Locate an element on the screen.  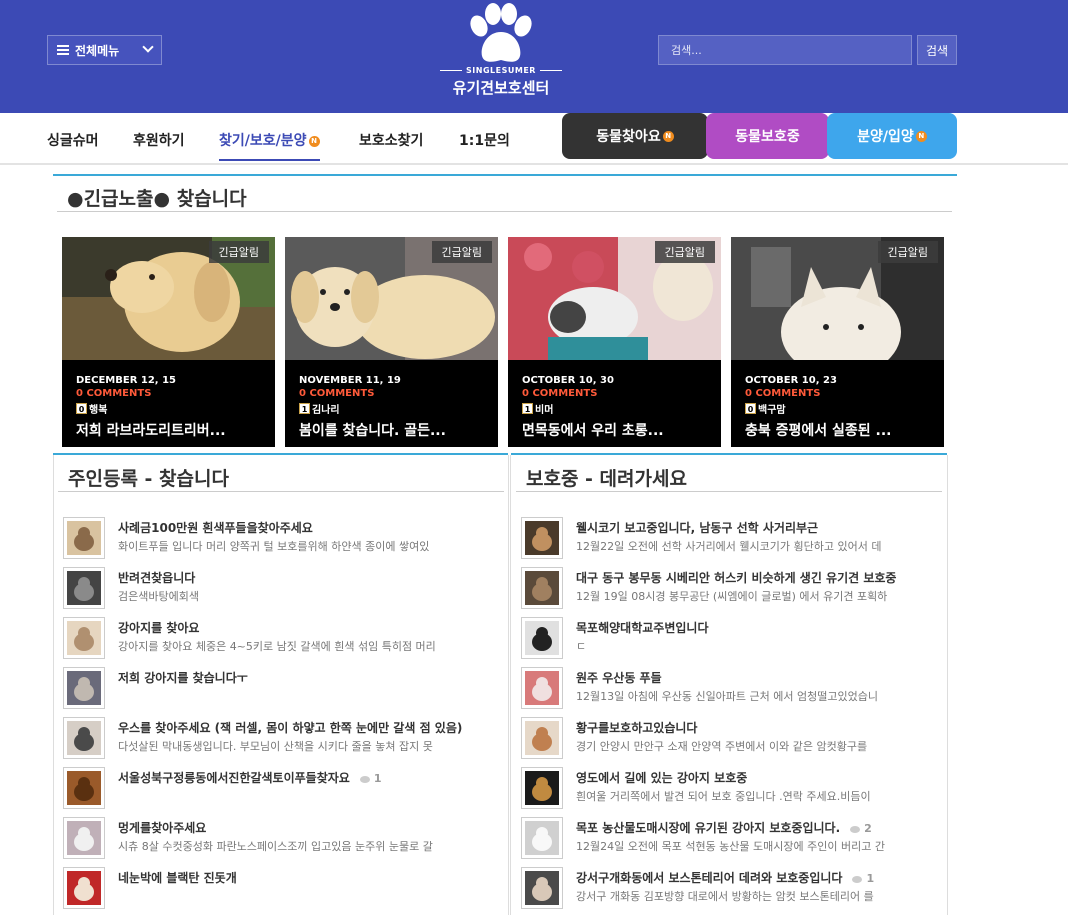
comment-count: 2 is located at coordinates (861, 828).